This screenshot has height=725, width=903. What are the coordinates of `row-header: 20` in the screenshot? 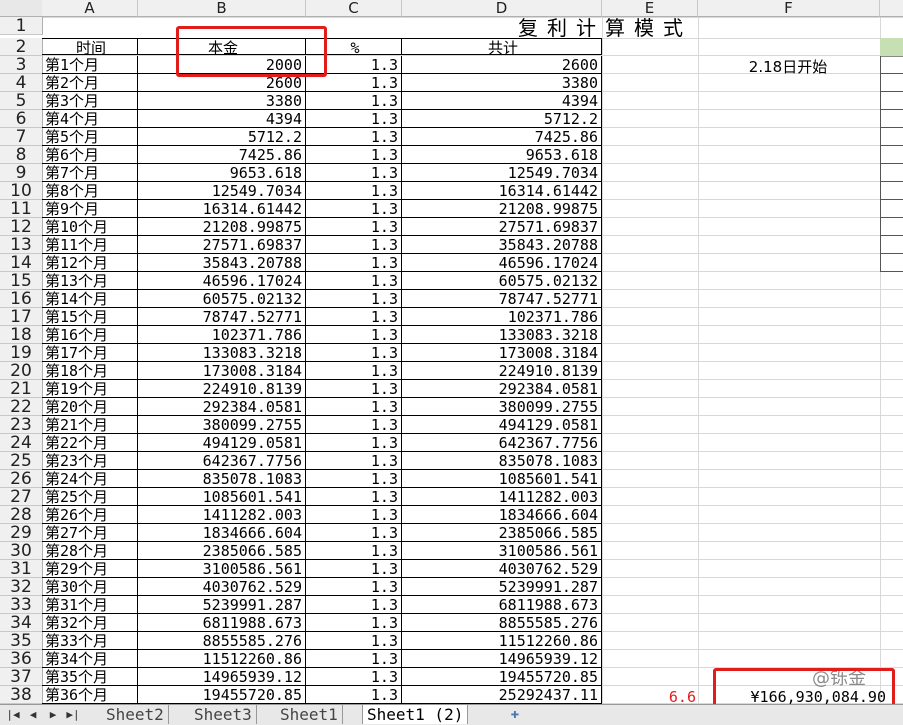 It's located at (21, 371).